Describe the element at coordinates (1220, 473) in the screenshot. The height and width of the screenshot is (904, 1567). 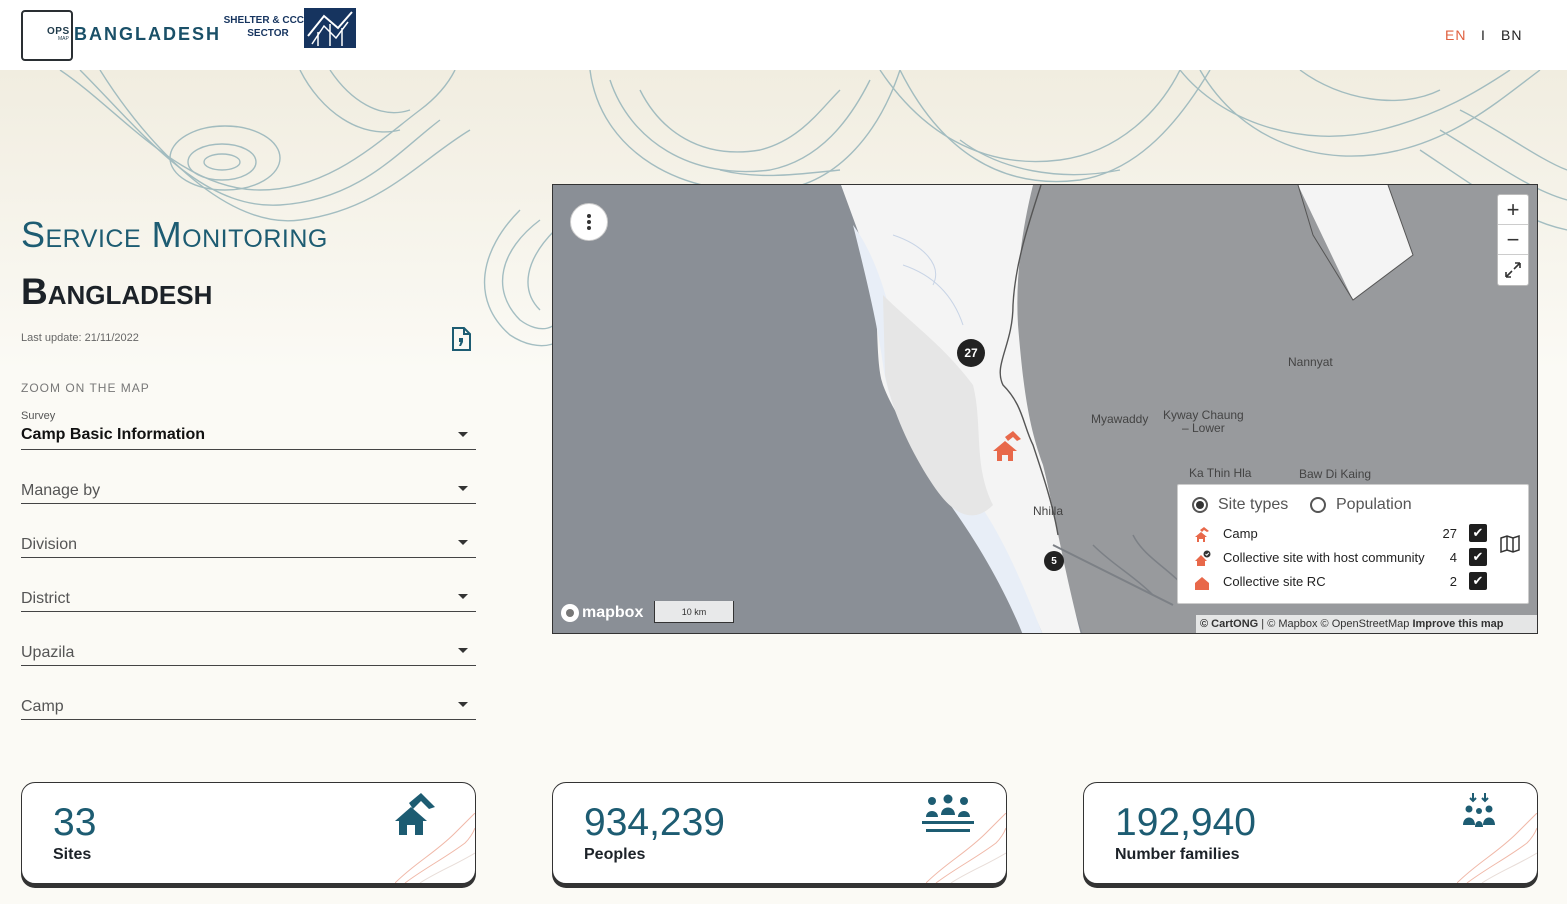
I see `place-label: Ka Thin Hla` at that location.